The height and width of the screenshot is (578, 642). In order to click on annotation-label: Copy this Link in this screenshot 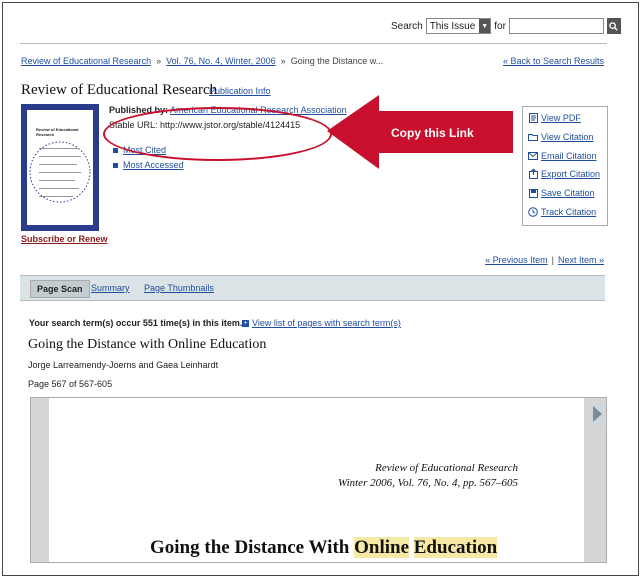, I will do `click(432, 133)`.